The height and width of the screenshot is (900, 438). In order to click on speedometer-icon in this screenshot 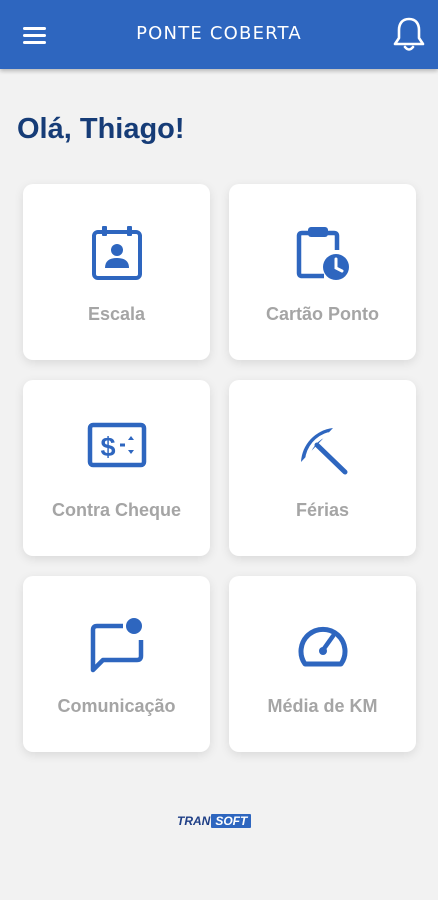, I will do `click(322, 646)`.